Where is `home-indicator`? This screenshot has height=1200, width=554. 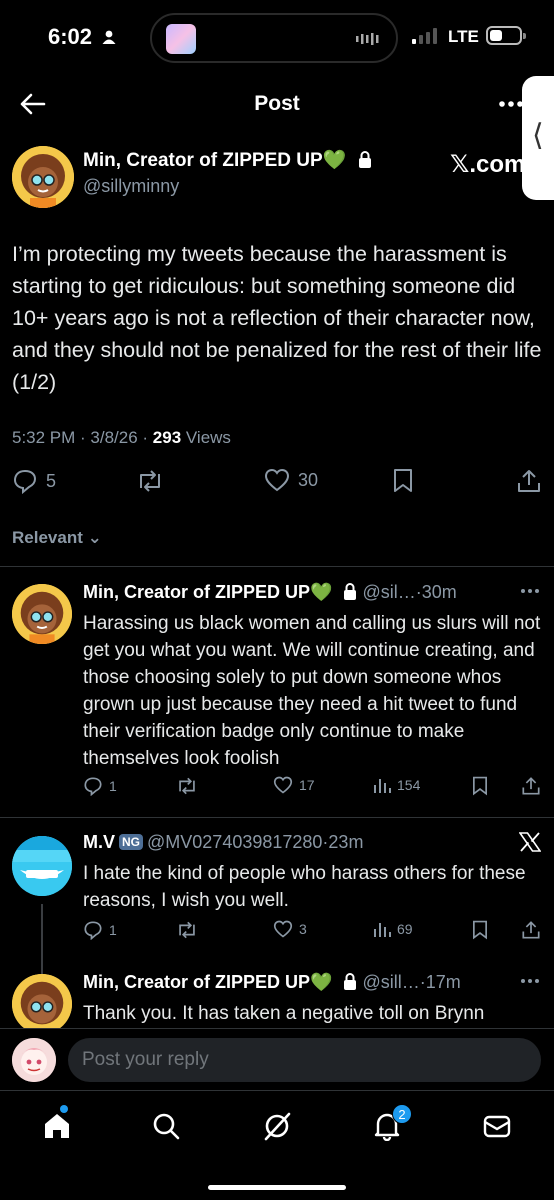
home-indicator is located at coordinates (277, 1187).